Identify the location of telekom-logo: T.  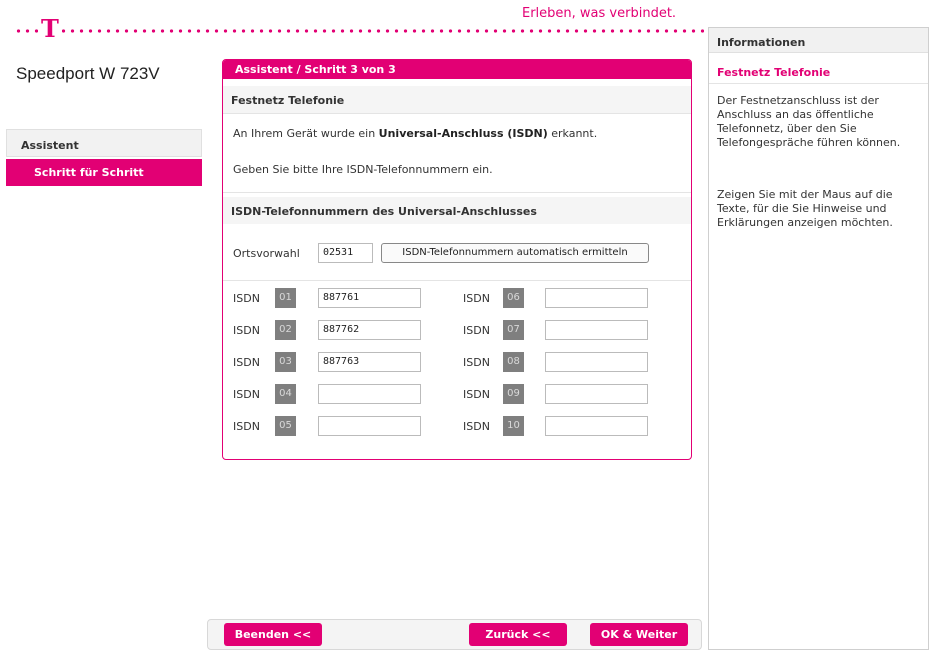
(50, 29).